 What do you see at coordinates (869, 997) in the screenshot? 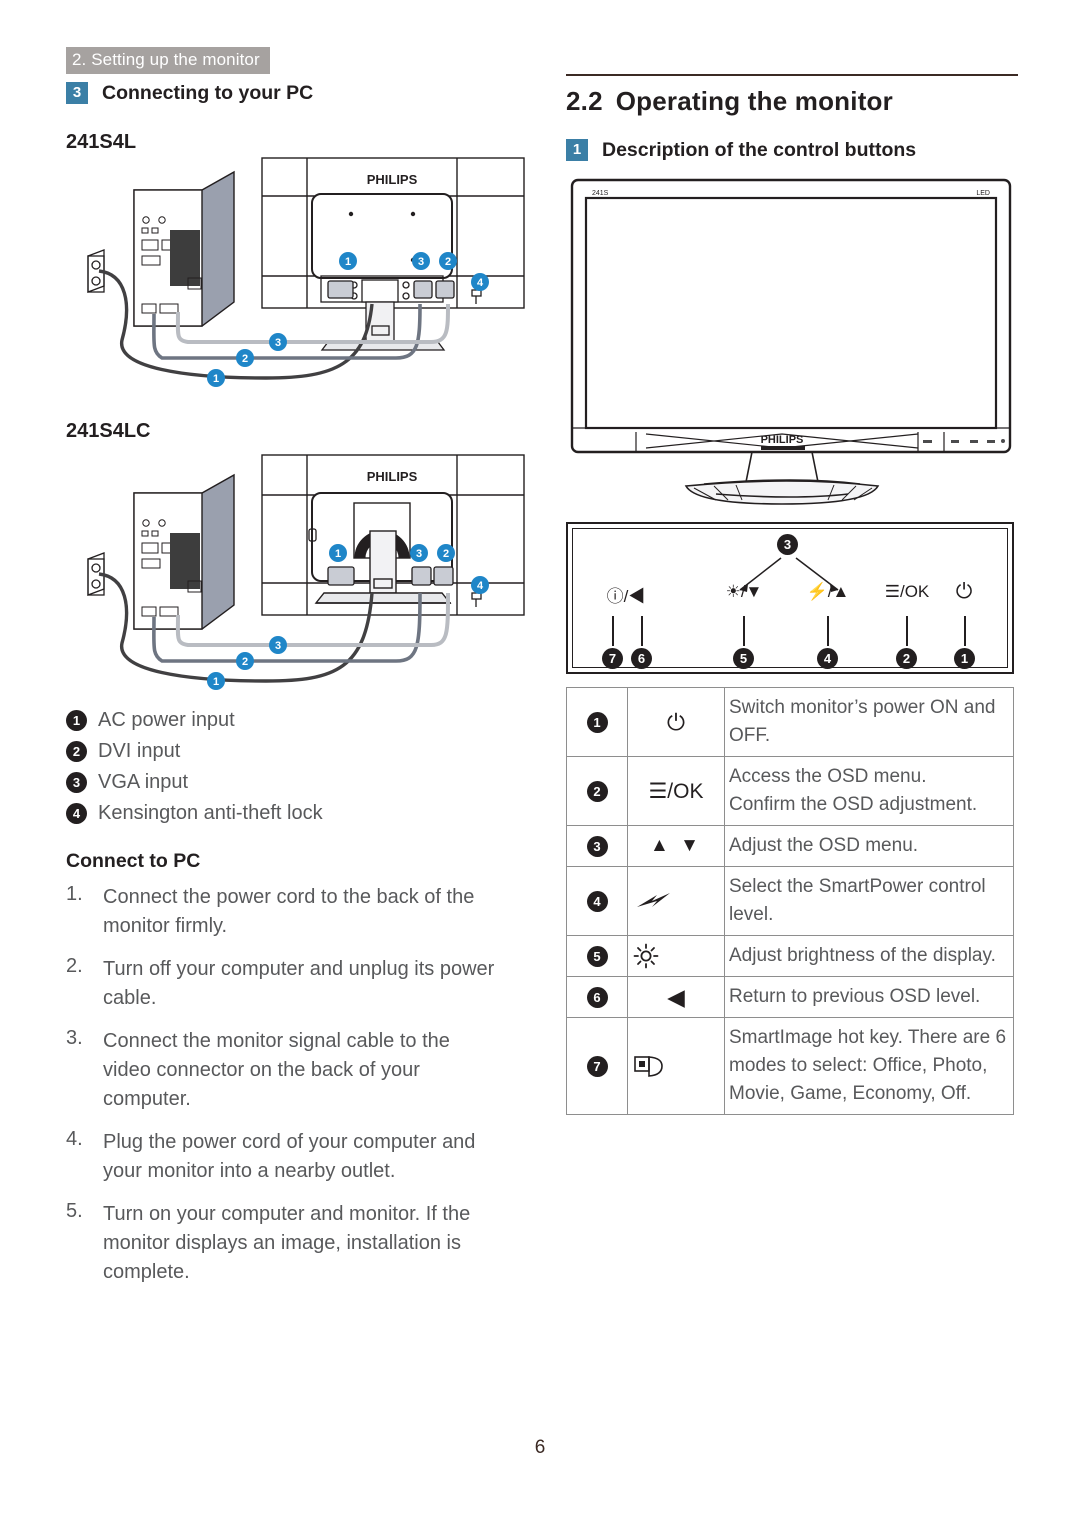
I see `row-description: Return to previous OSD level.` at bounding box center [869, 997].